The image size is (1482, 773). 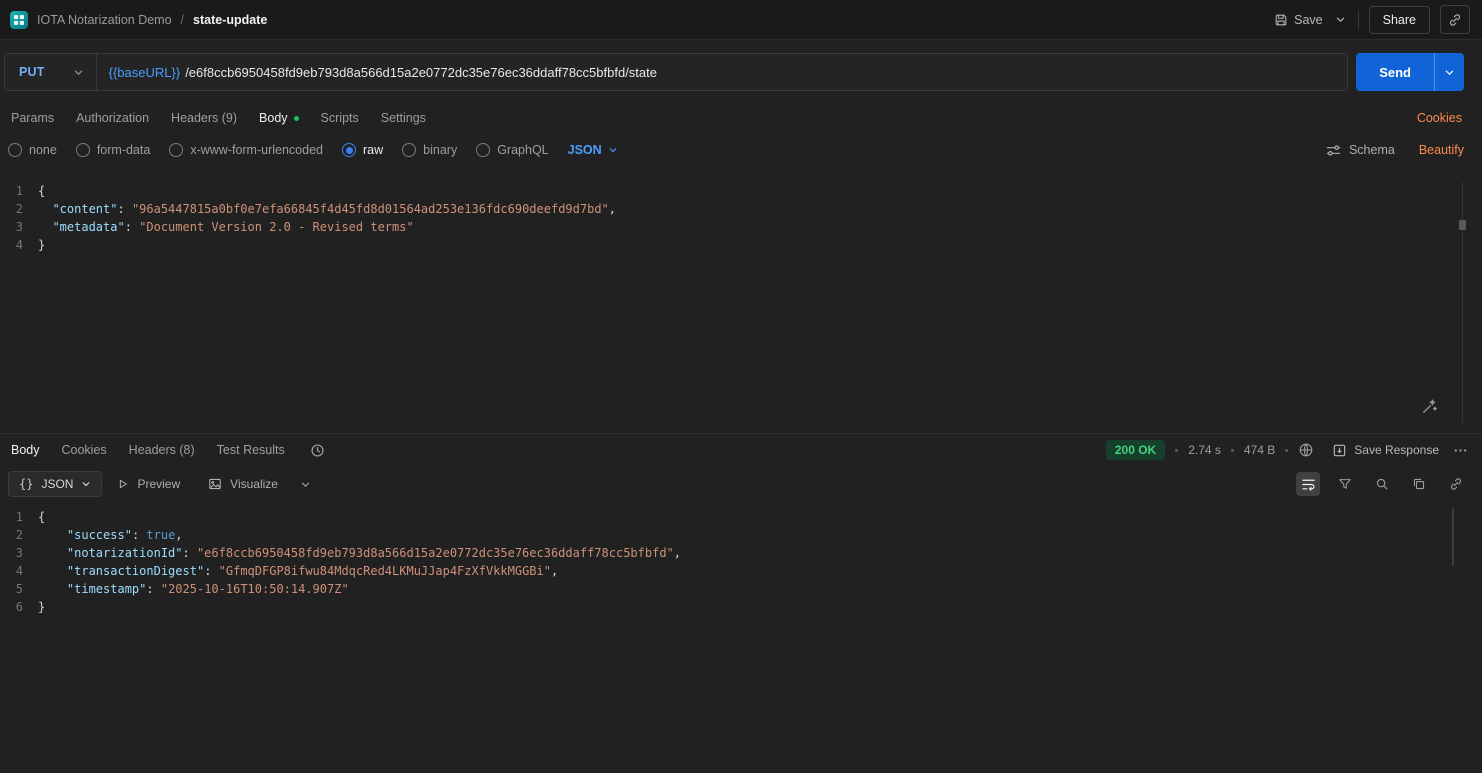 What do you see at coordinates (317, 450) in the screenshot?
I see `response-history-button` at bounding box center [317, 450].